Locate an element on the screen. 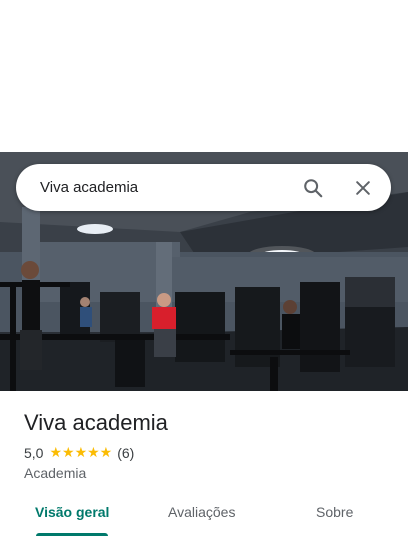 Image resolution: width=408 pixels, height=544 pixels. place-category: Academia is located at coordinates (55, 473).